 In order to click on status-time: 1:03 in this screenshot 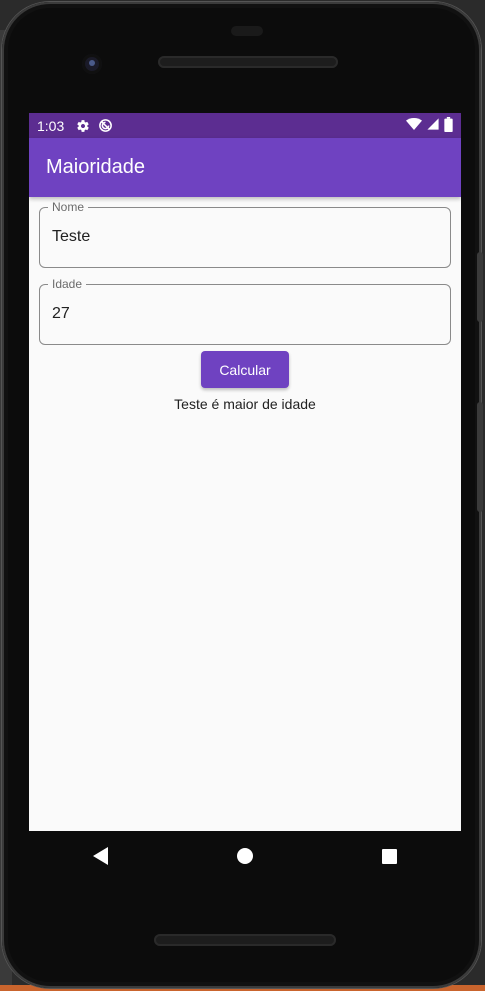, I will do `click(51, 125)`.